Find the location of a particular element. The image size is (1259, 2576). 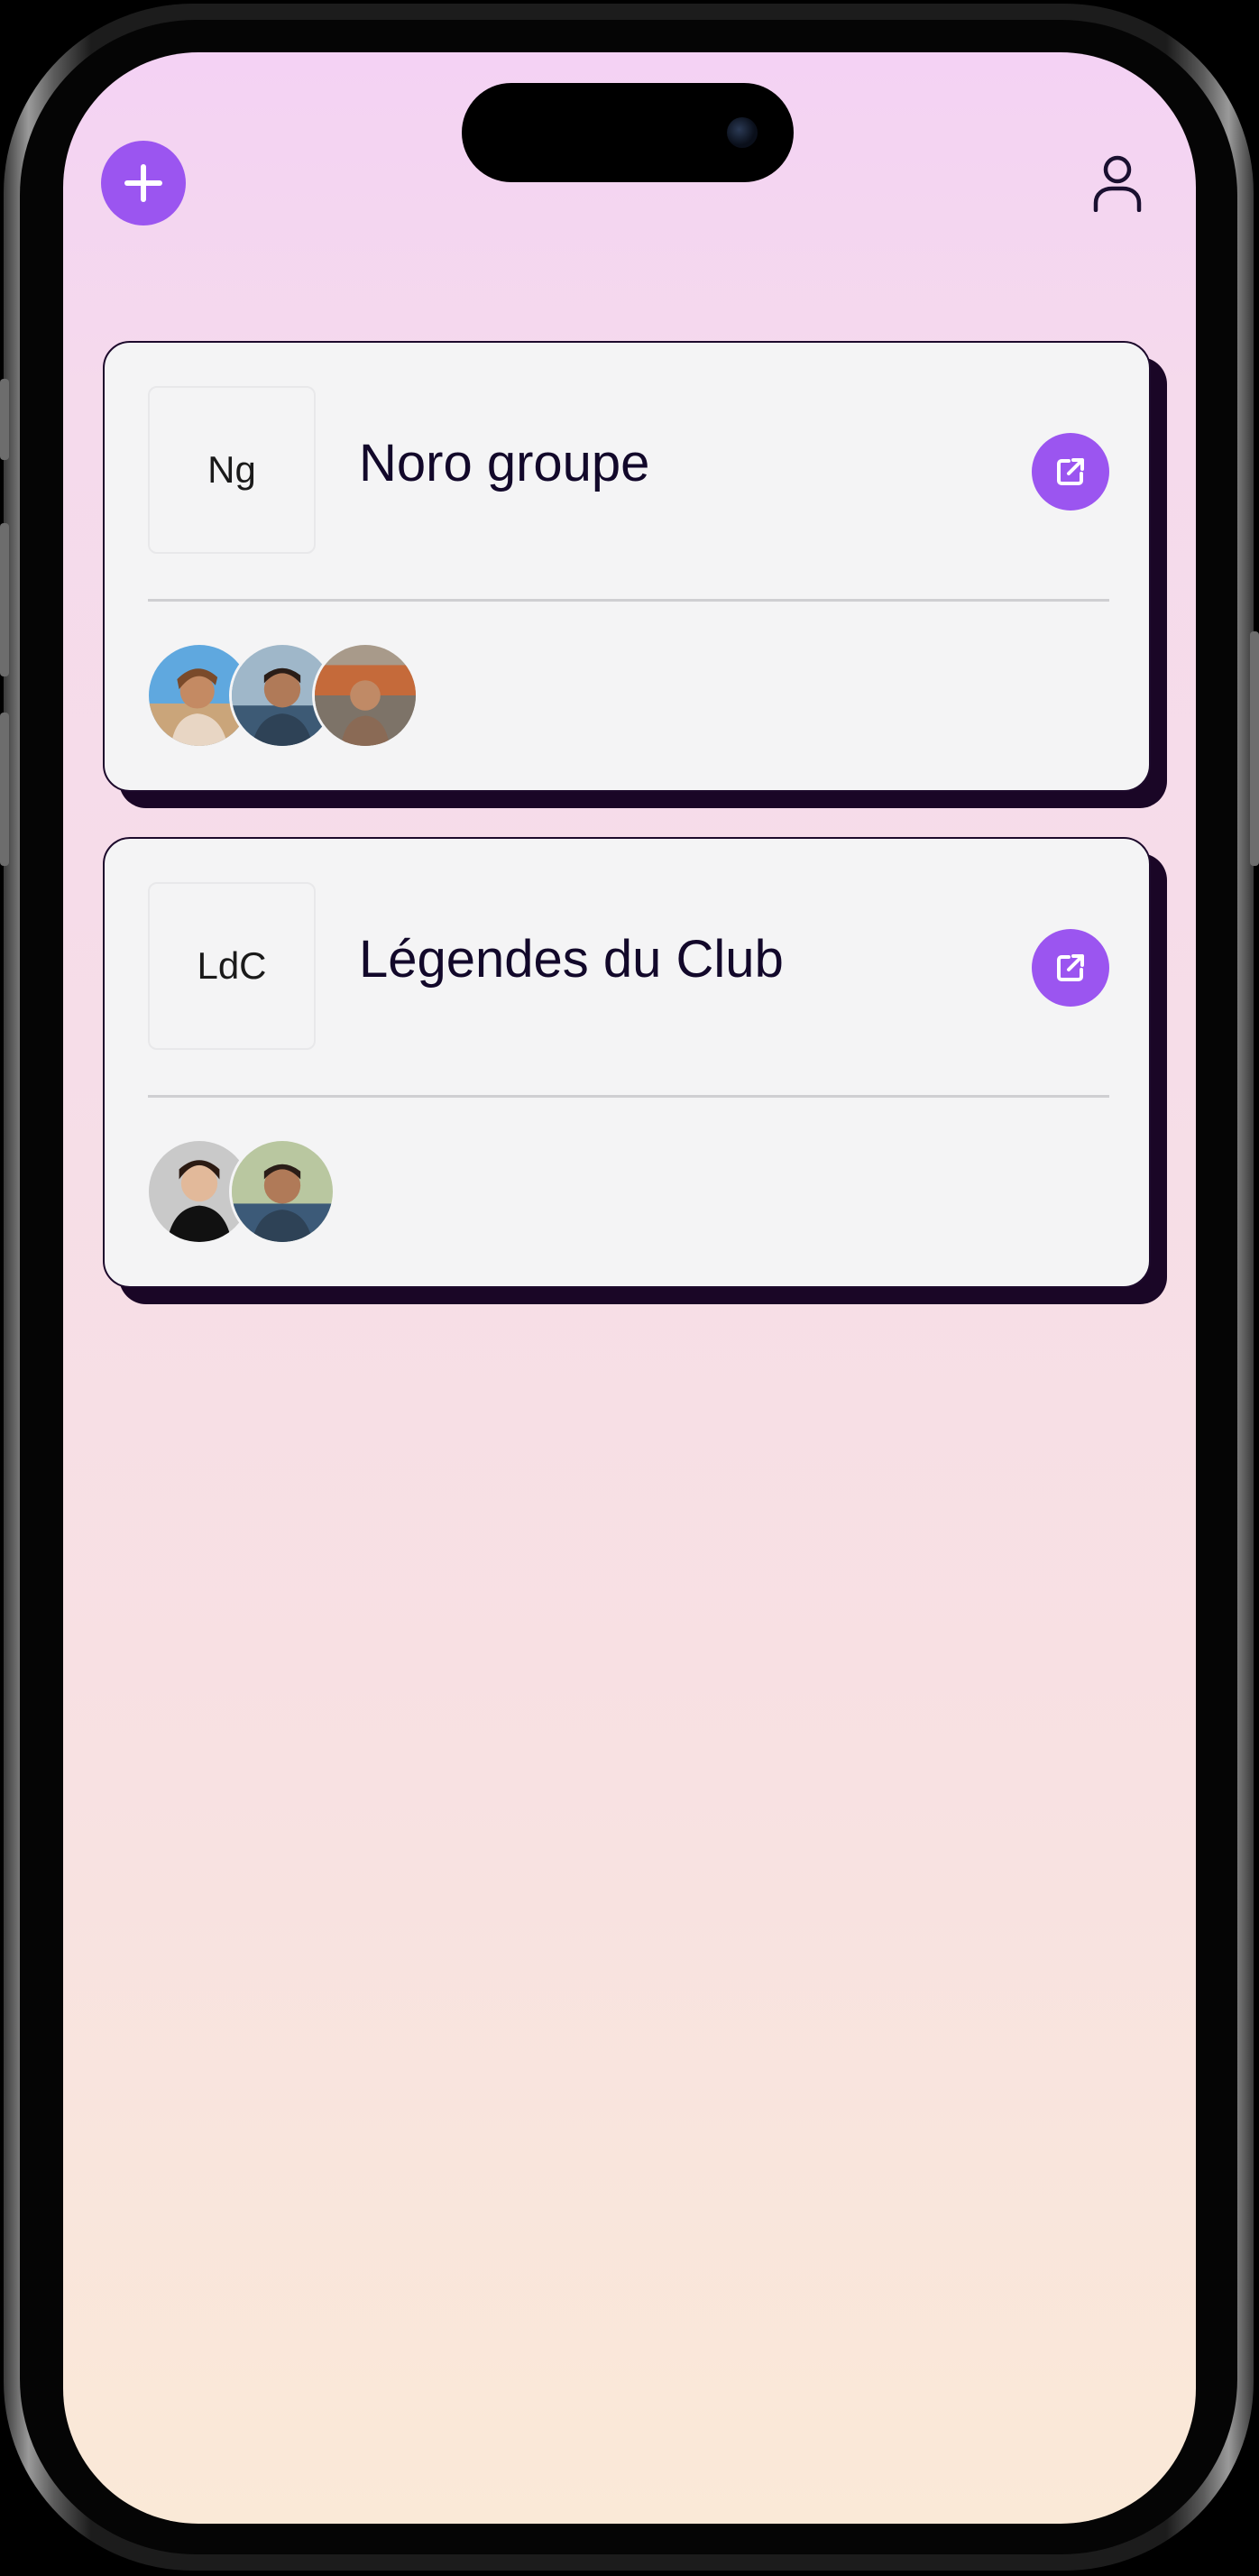

plus-icon is located at coordinates (143, 183).